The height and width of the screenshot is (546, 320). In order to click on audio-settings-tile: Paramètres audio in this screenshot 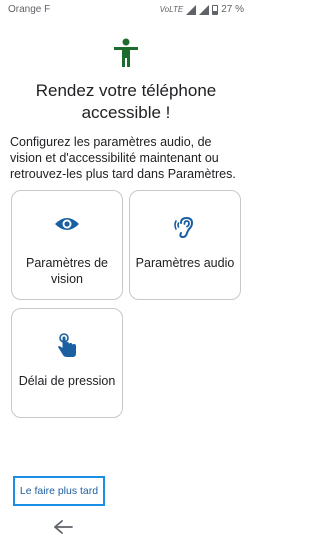, I will do `click(185, 245)`.